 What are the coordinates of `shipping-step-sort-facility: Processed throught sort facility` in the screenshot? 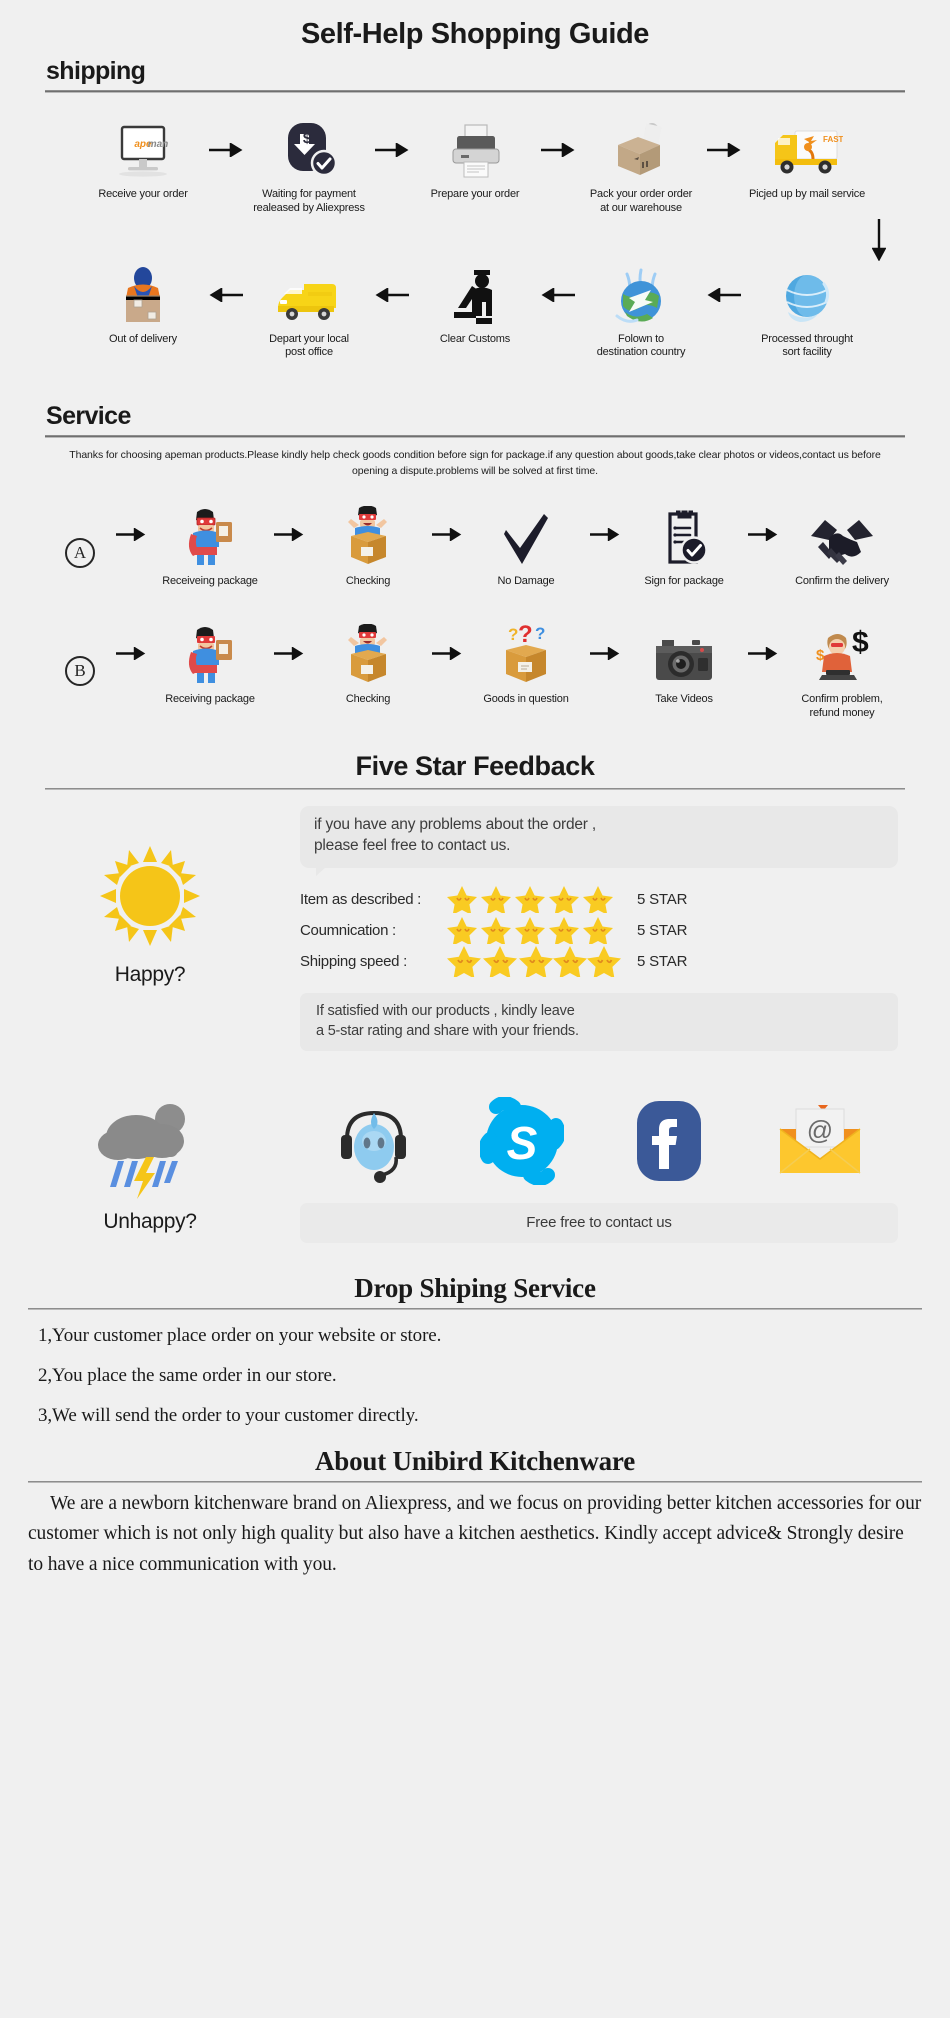 It's located at (807, 312).